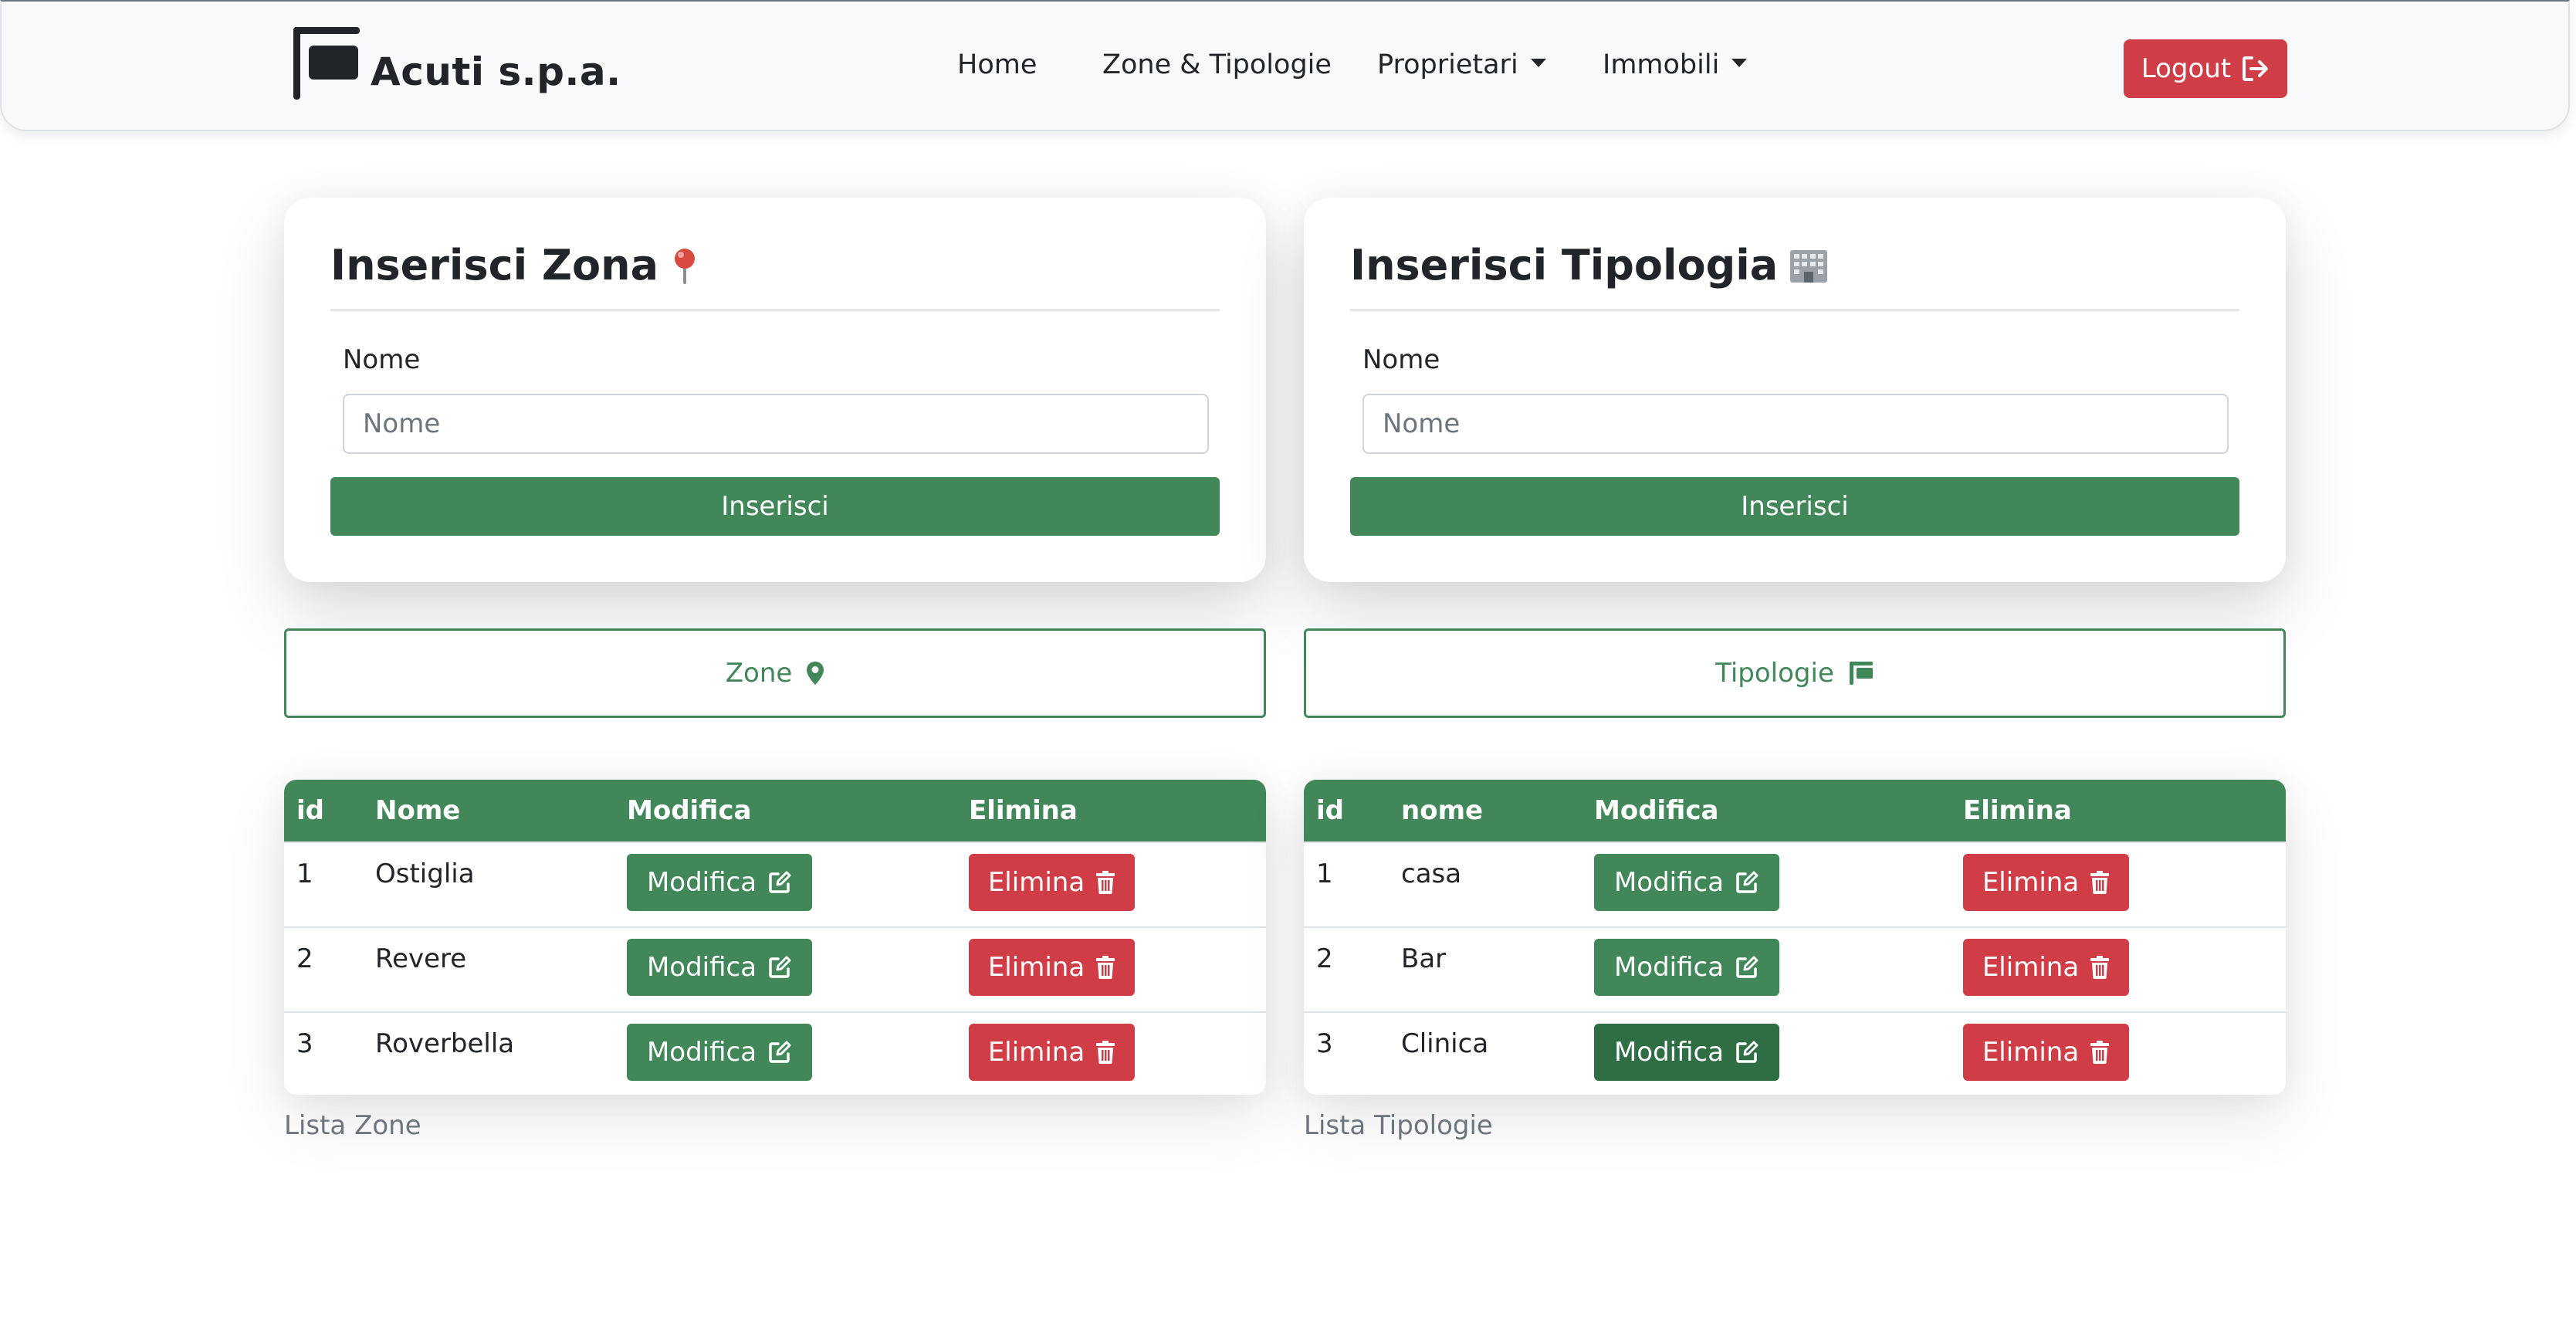 Image resolution: width=2576 pixels, height=1324 pixels. I want to click on table-row: 1 Ostiglia Modifica Elimina, so click(775, 884).